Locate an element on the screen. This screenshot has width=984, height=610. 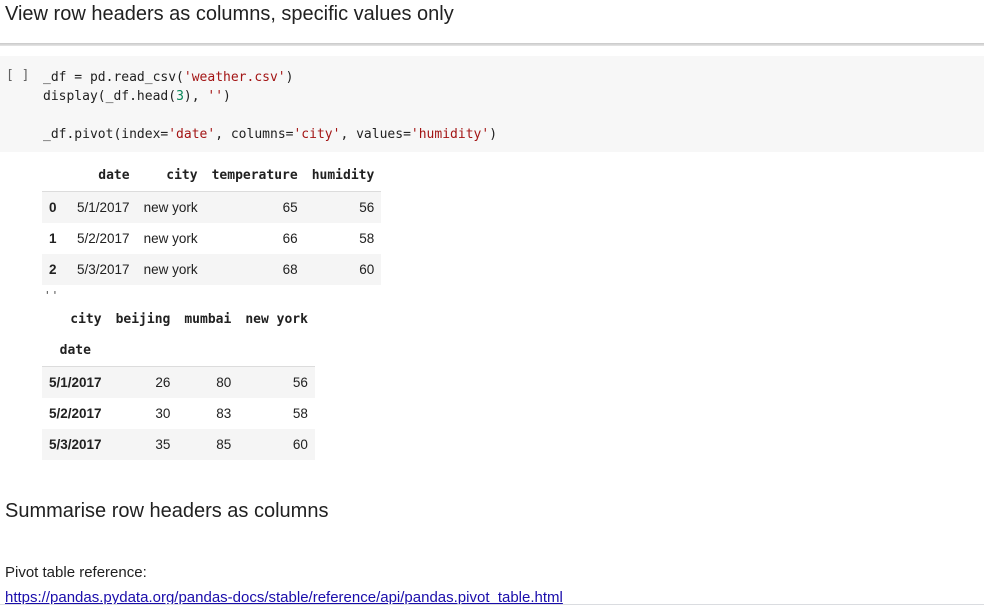
column-header-humidity: humidity is located at coordinates (343, 175).